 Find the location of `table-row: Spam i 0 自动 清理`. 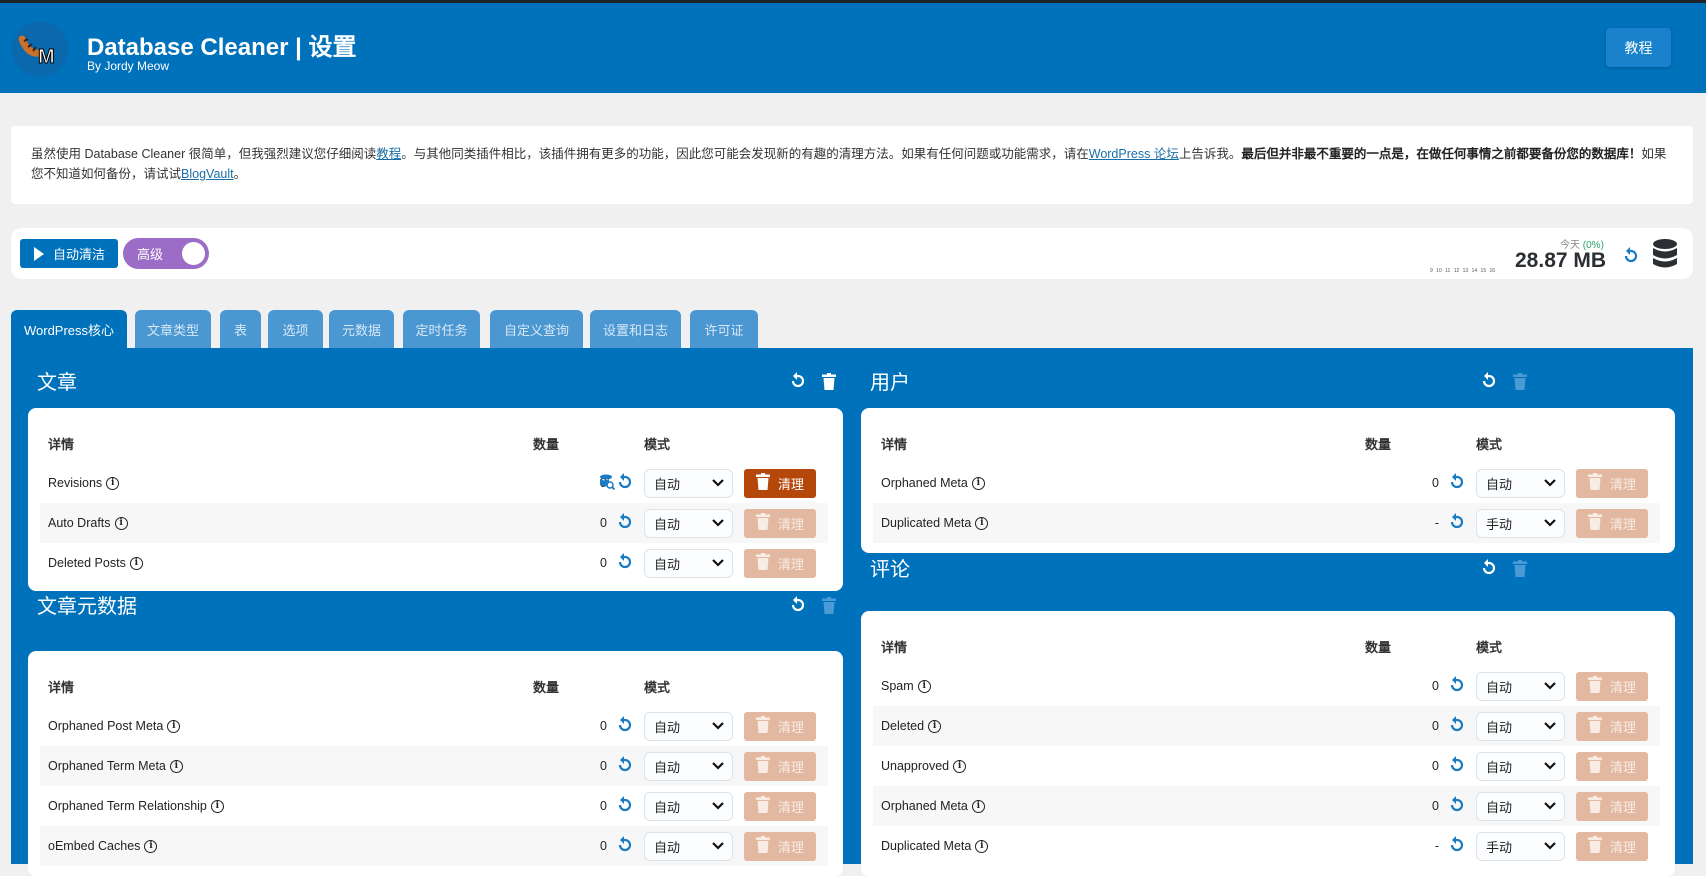

table-row: Spam i 0 自动 清理 is located at coordinates (1264, 686).